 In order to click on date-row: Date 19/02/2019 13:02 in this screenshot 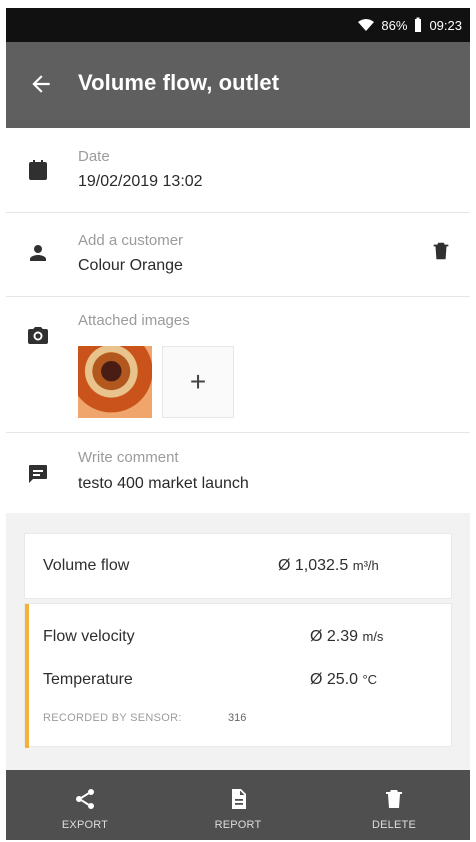, I will do `click(238, 170)`.